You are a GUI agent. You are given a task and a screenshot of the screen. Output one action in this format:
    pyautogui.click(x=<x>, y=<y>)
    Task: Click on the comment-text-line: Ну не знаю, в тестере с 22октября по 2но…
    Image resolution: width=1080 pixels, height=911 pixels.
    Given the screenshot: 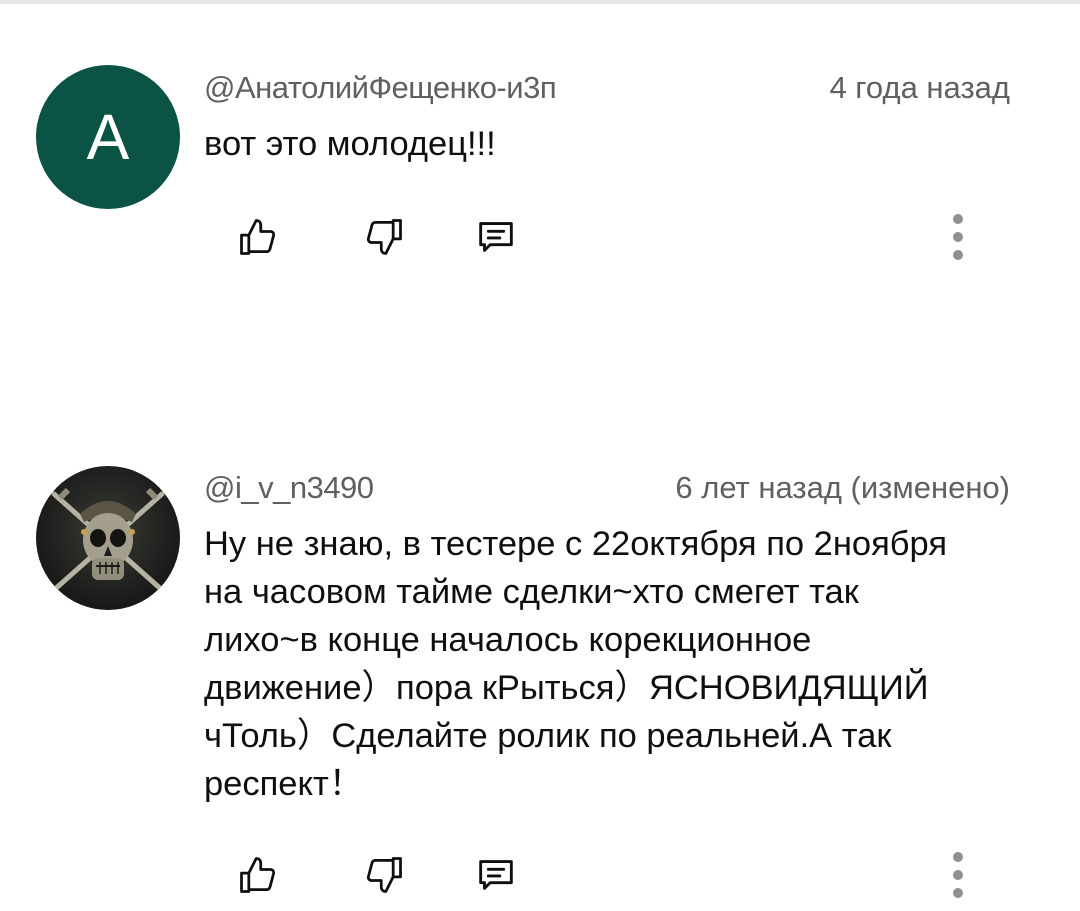 What is the action you would take?
    pyautogui.click(x=575, y=544)
    